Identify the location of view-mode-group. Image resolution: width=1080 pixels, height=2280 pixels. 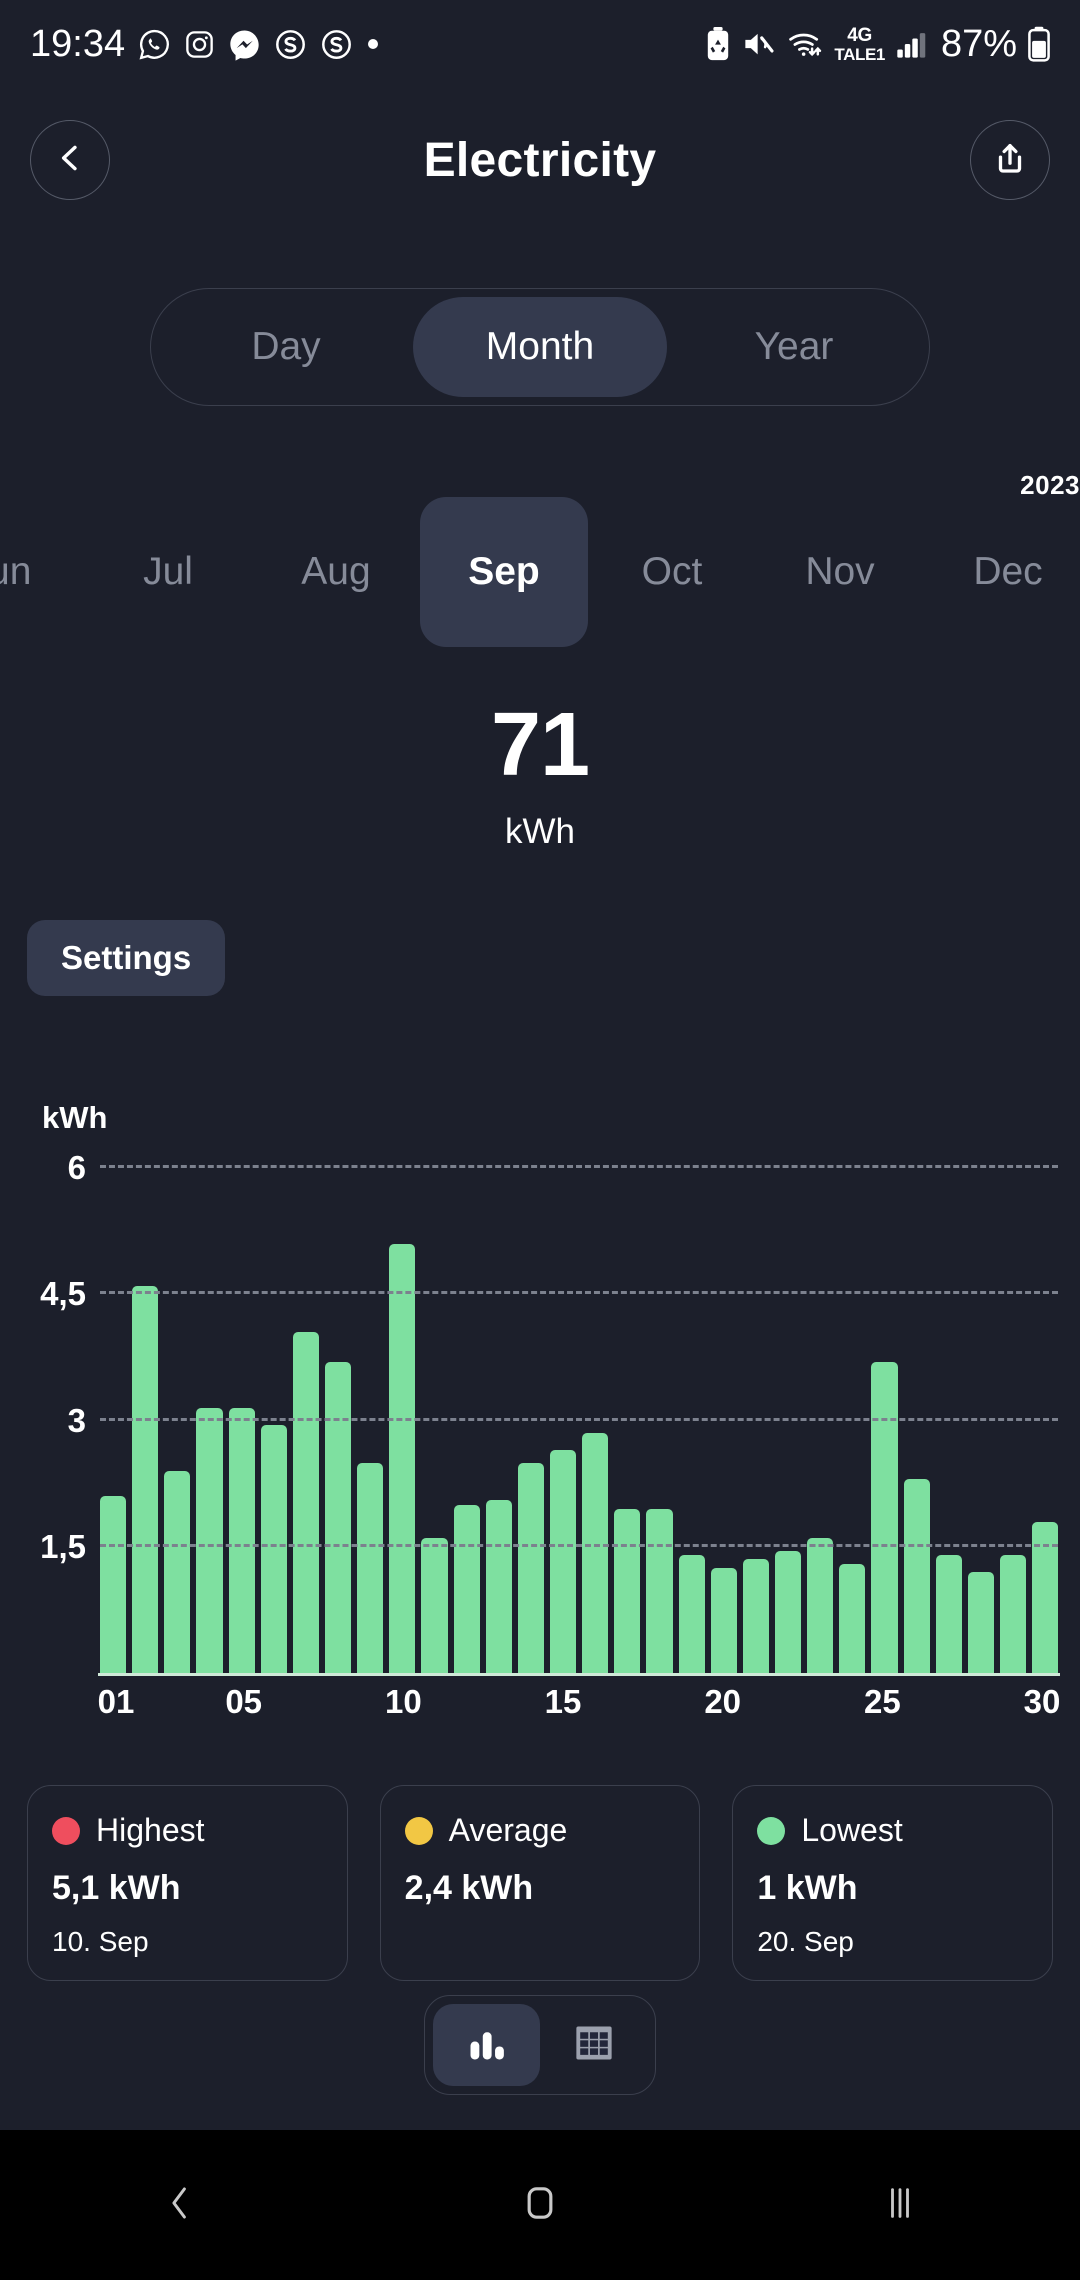
(540, 2045).